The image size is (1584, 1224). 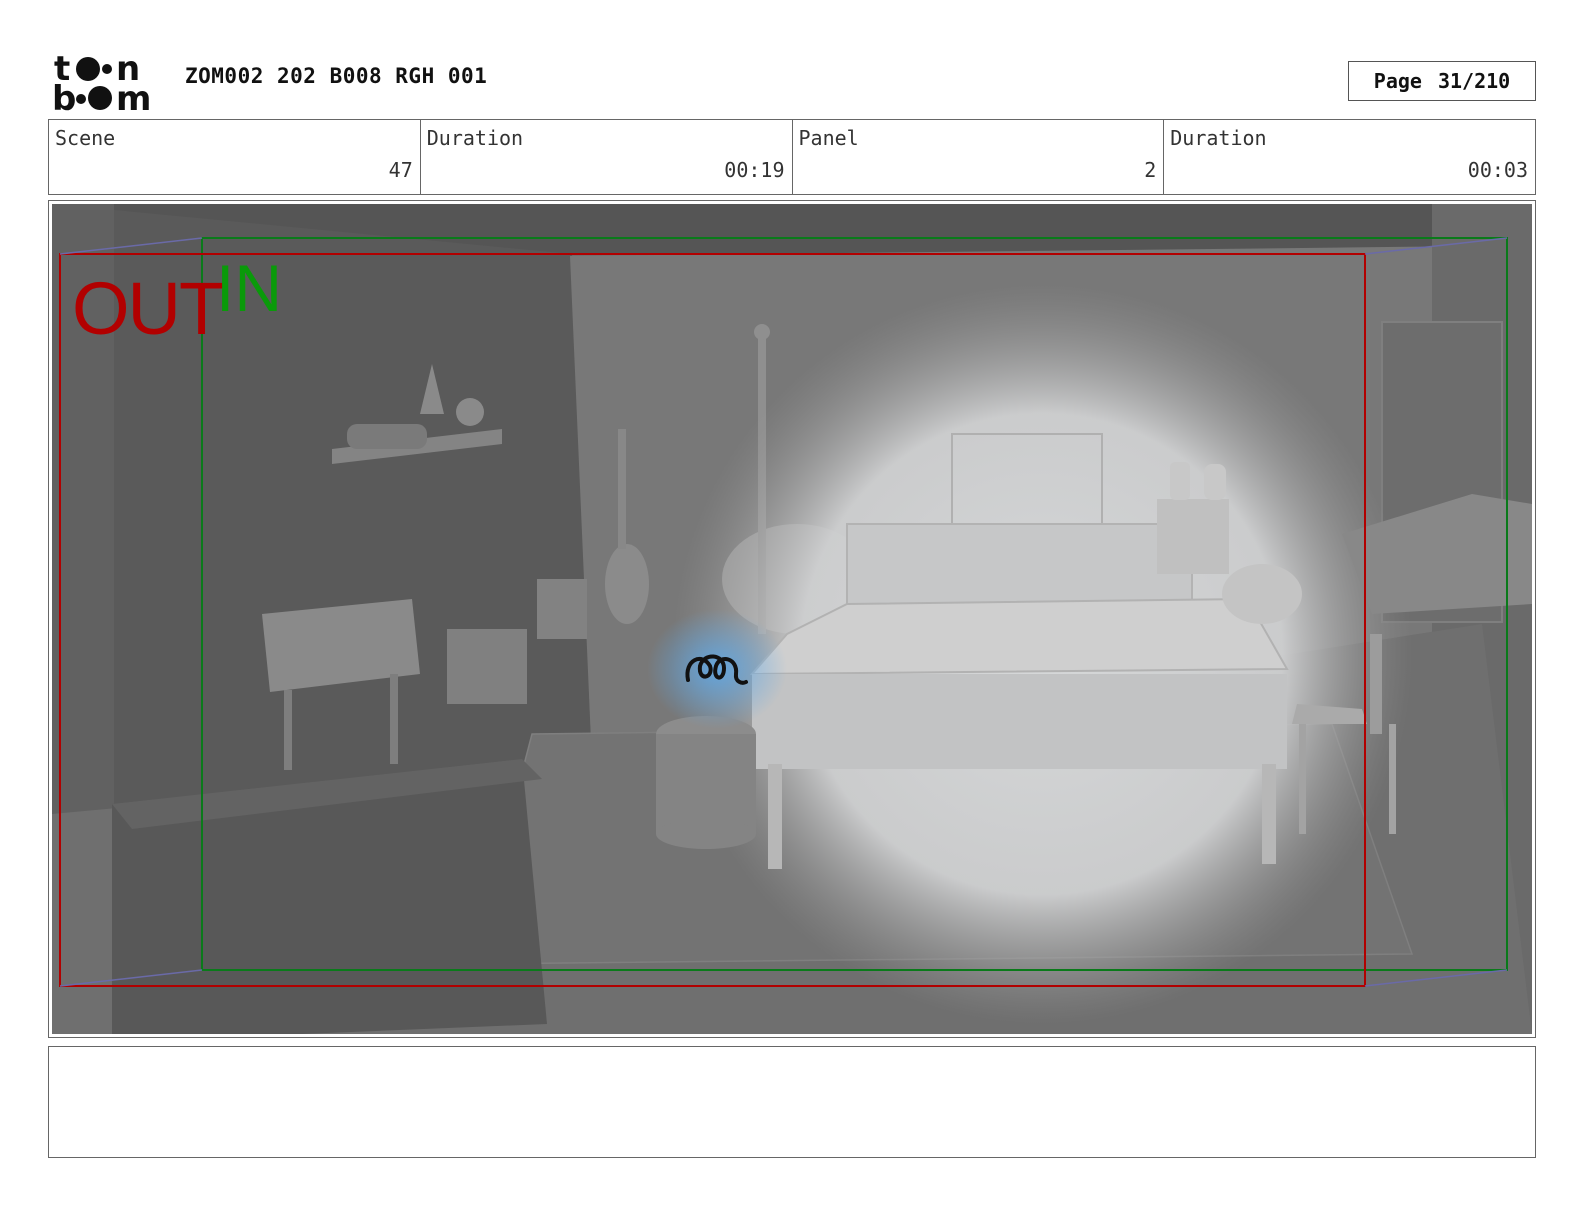 What do you see at coordinates (792, 1102) in the screenshot?
I see `panel-notes-box` at bounding box center [792, 1102].